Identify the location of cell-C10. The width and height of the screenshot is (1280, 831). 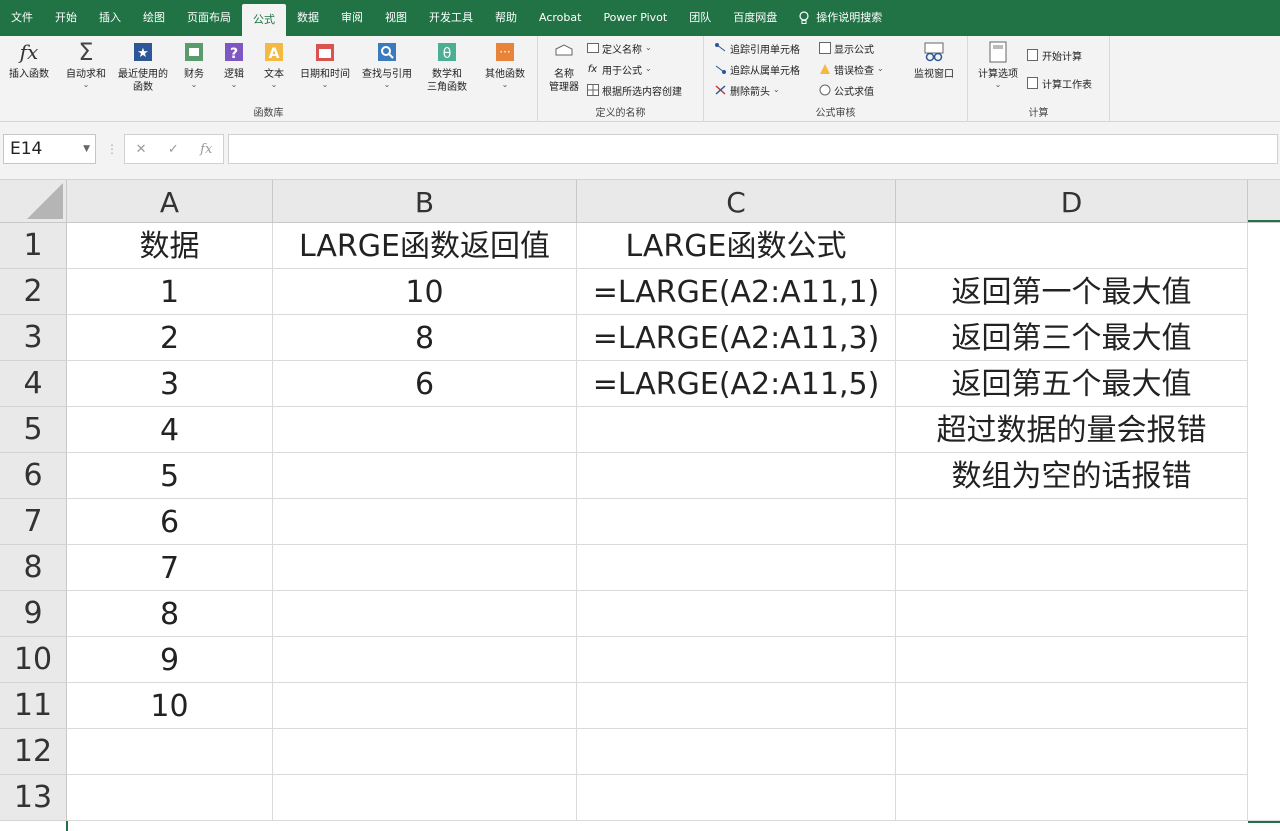
(736, 660).